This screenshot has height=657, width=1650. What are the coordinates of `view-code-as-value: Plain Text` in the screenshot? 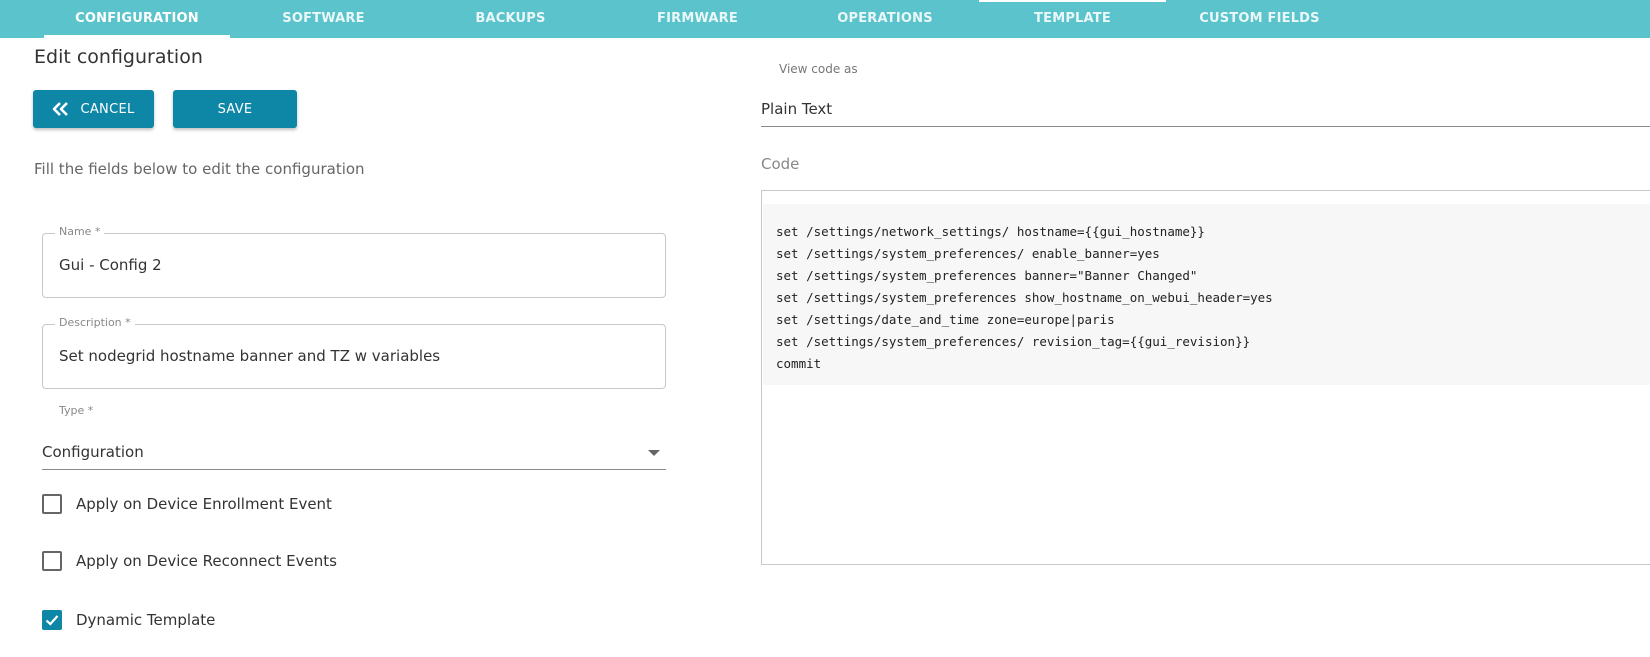 It's located at (797, 109).